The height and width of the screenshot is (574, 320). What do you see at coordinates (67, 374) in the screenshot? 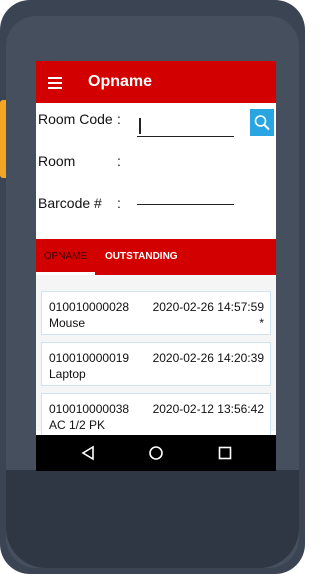
I see `item-name: Laptop` at bounding box center [67, 374].